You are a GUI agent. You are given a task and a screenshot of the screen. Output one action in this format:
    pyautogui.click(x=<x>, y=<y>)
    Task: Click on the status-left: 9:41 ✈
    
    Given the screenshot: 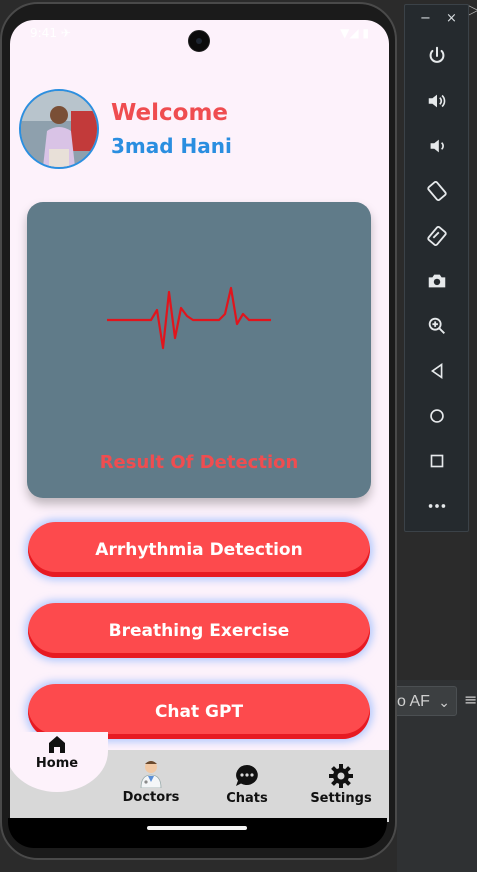 What is the action you would take?
    pyautogui.click(x=50, y=33)
    